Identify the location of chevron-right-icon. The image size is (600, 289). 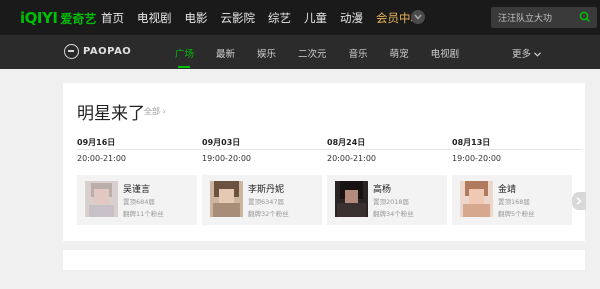
(579, 201).